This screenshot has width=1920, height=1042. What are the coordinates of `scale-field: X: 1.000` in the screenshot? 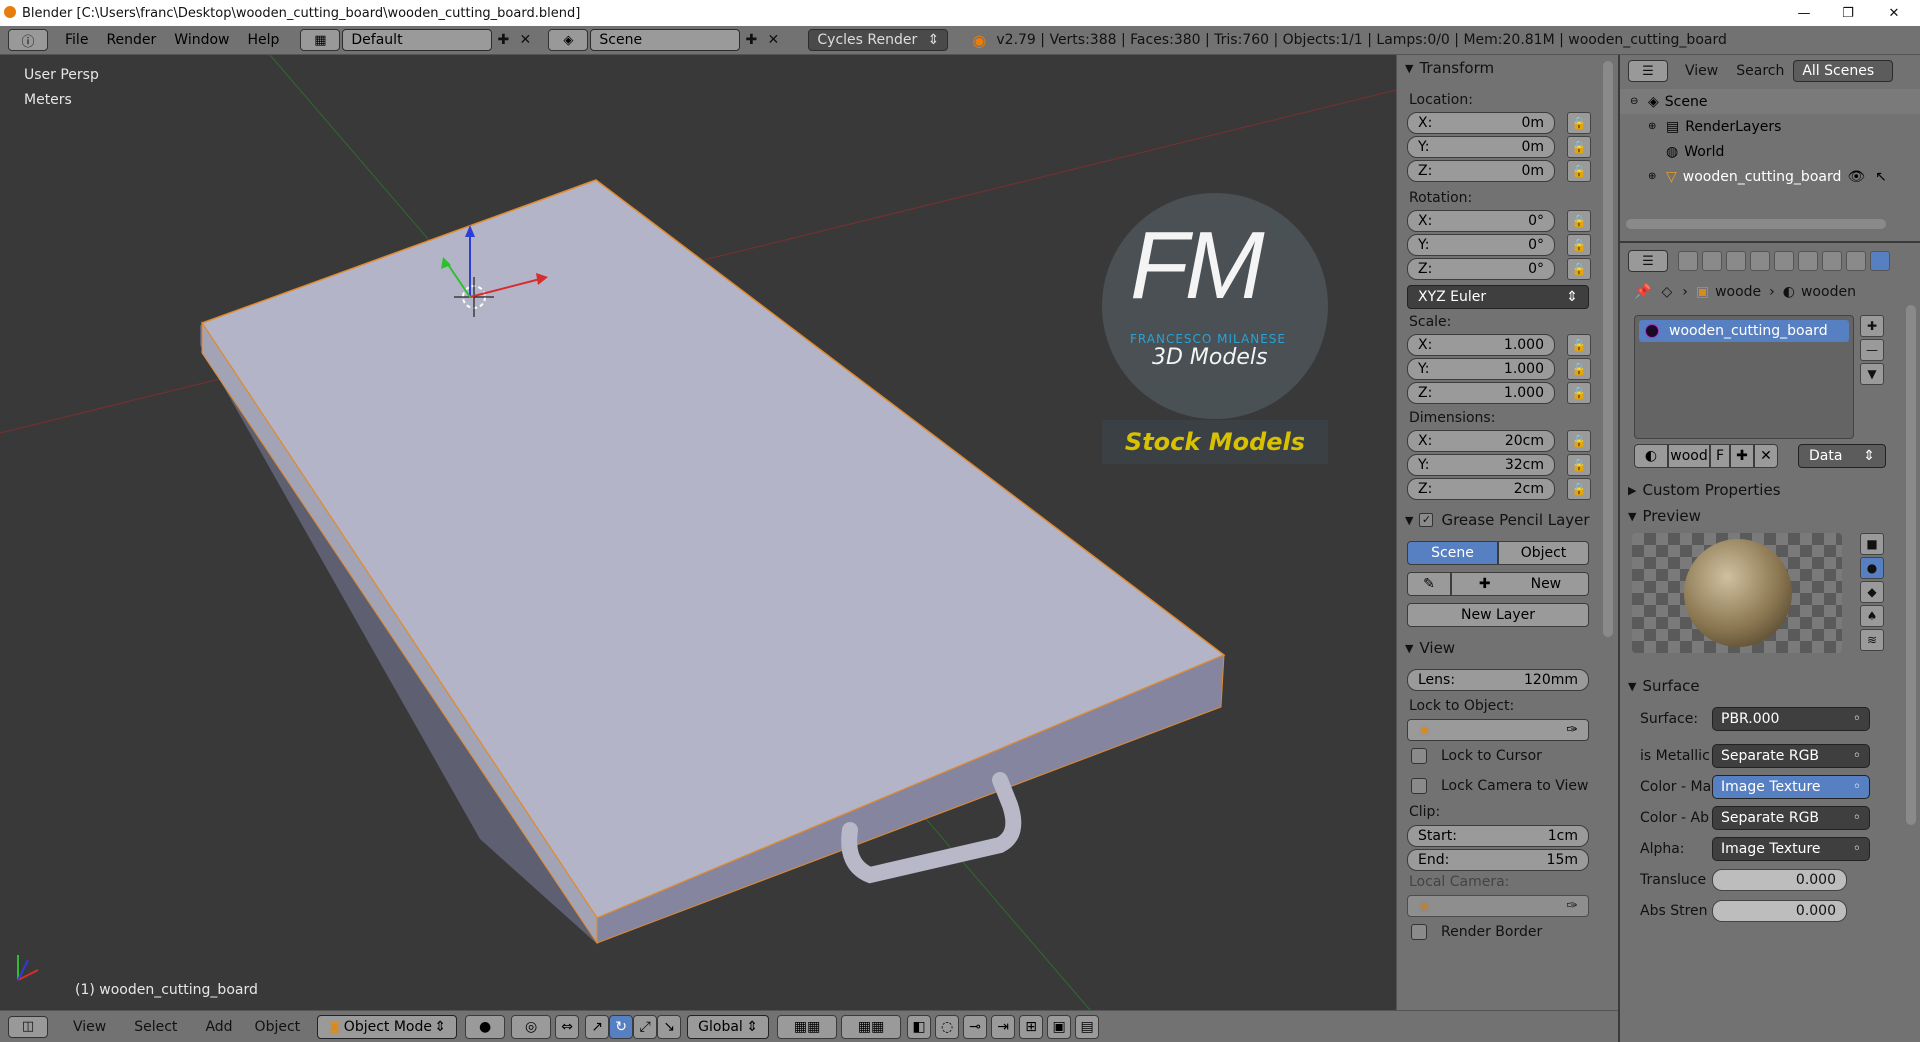 It's located at (1481, 345).